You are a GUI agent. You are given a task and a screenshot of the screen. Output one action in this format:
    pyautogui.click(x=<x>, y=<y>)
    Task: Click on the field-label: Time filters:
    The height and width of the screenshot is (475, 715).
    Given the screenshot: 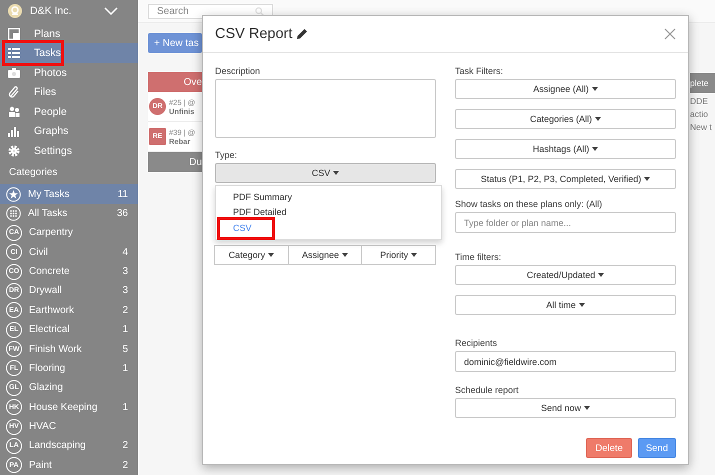 What is the action you would take?
    pyautogui.click(x=478, y=257)
    